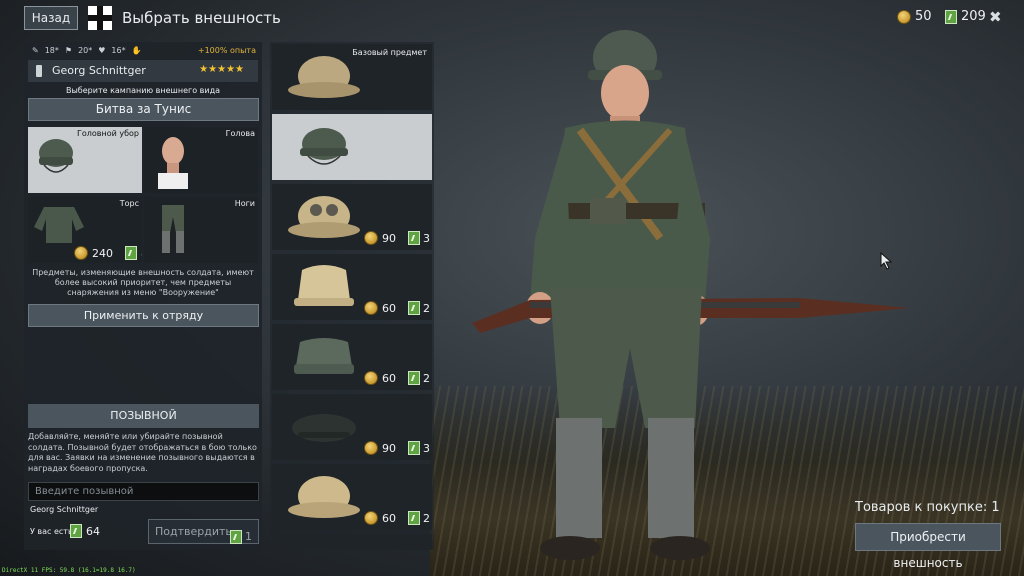 This screenshot has width=1024, height=576. I want to click on list-item: Базовый предмет, so click(352, 77).